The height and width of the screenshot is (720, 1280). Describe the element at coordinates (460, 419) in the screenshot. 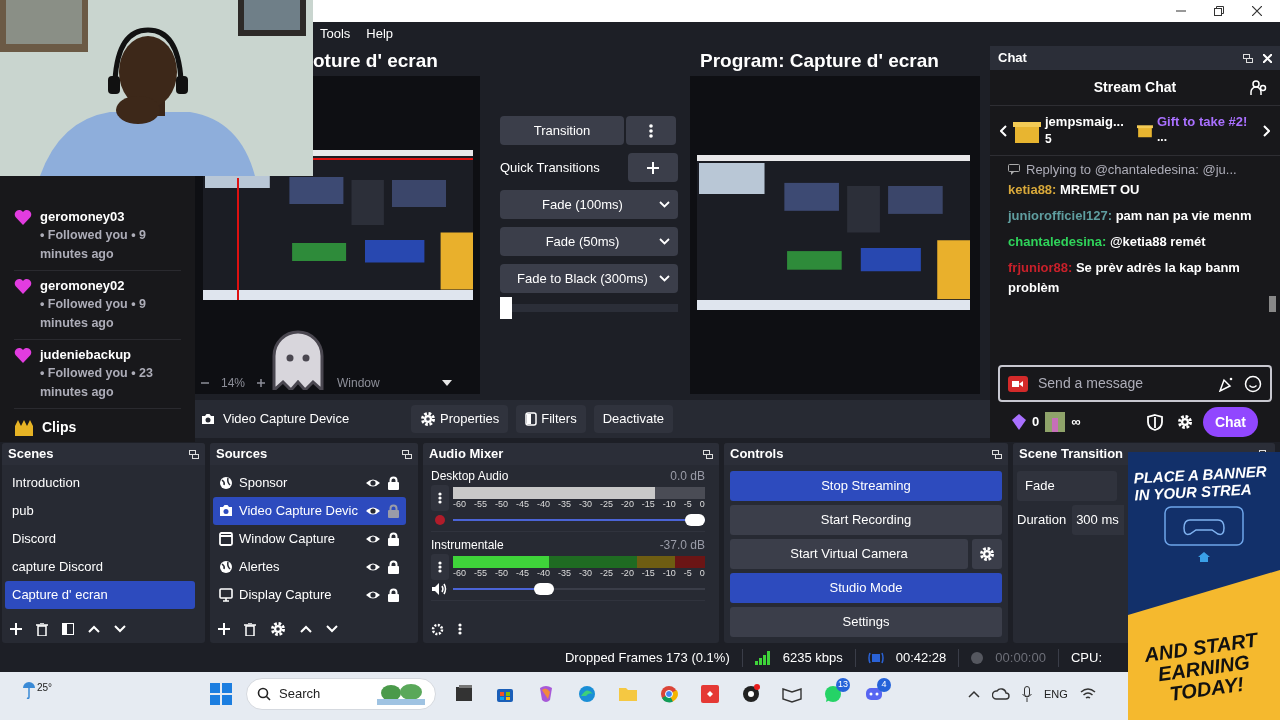

I see `toolbar-button: Properties` at that location.